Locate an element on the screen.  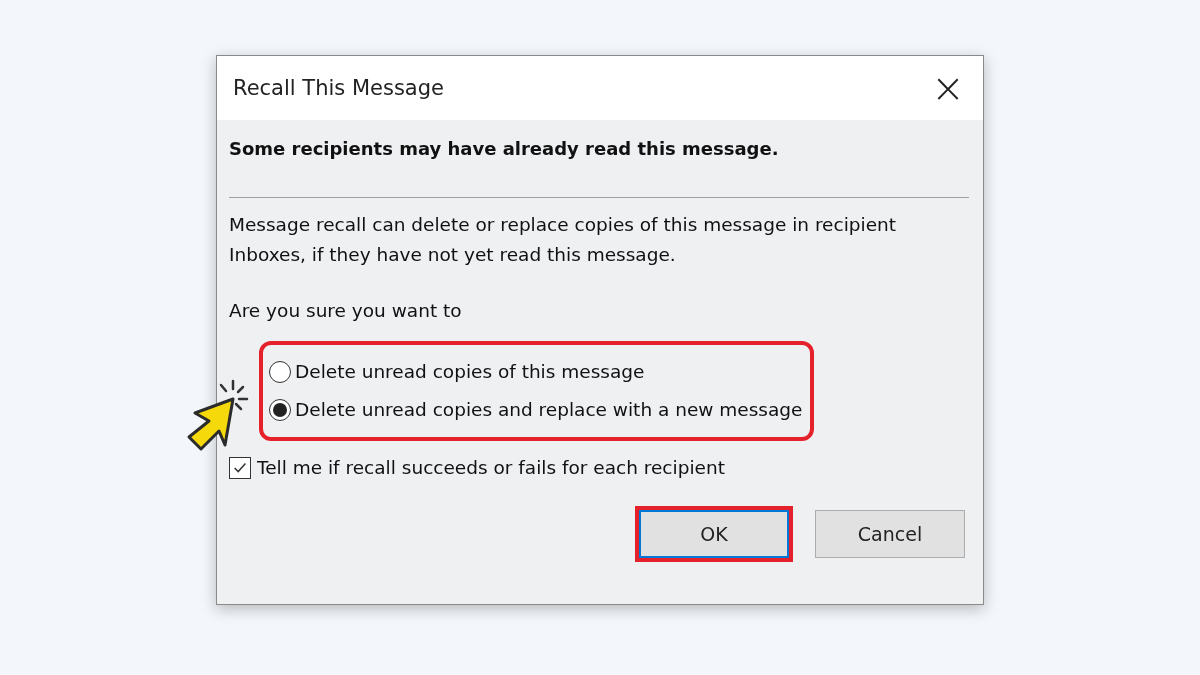
window-title: Recall This Message is located at coordinates (338, 87).